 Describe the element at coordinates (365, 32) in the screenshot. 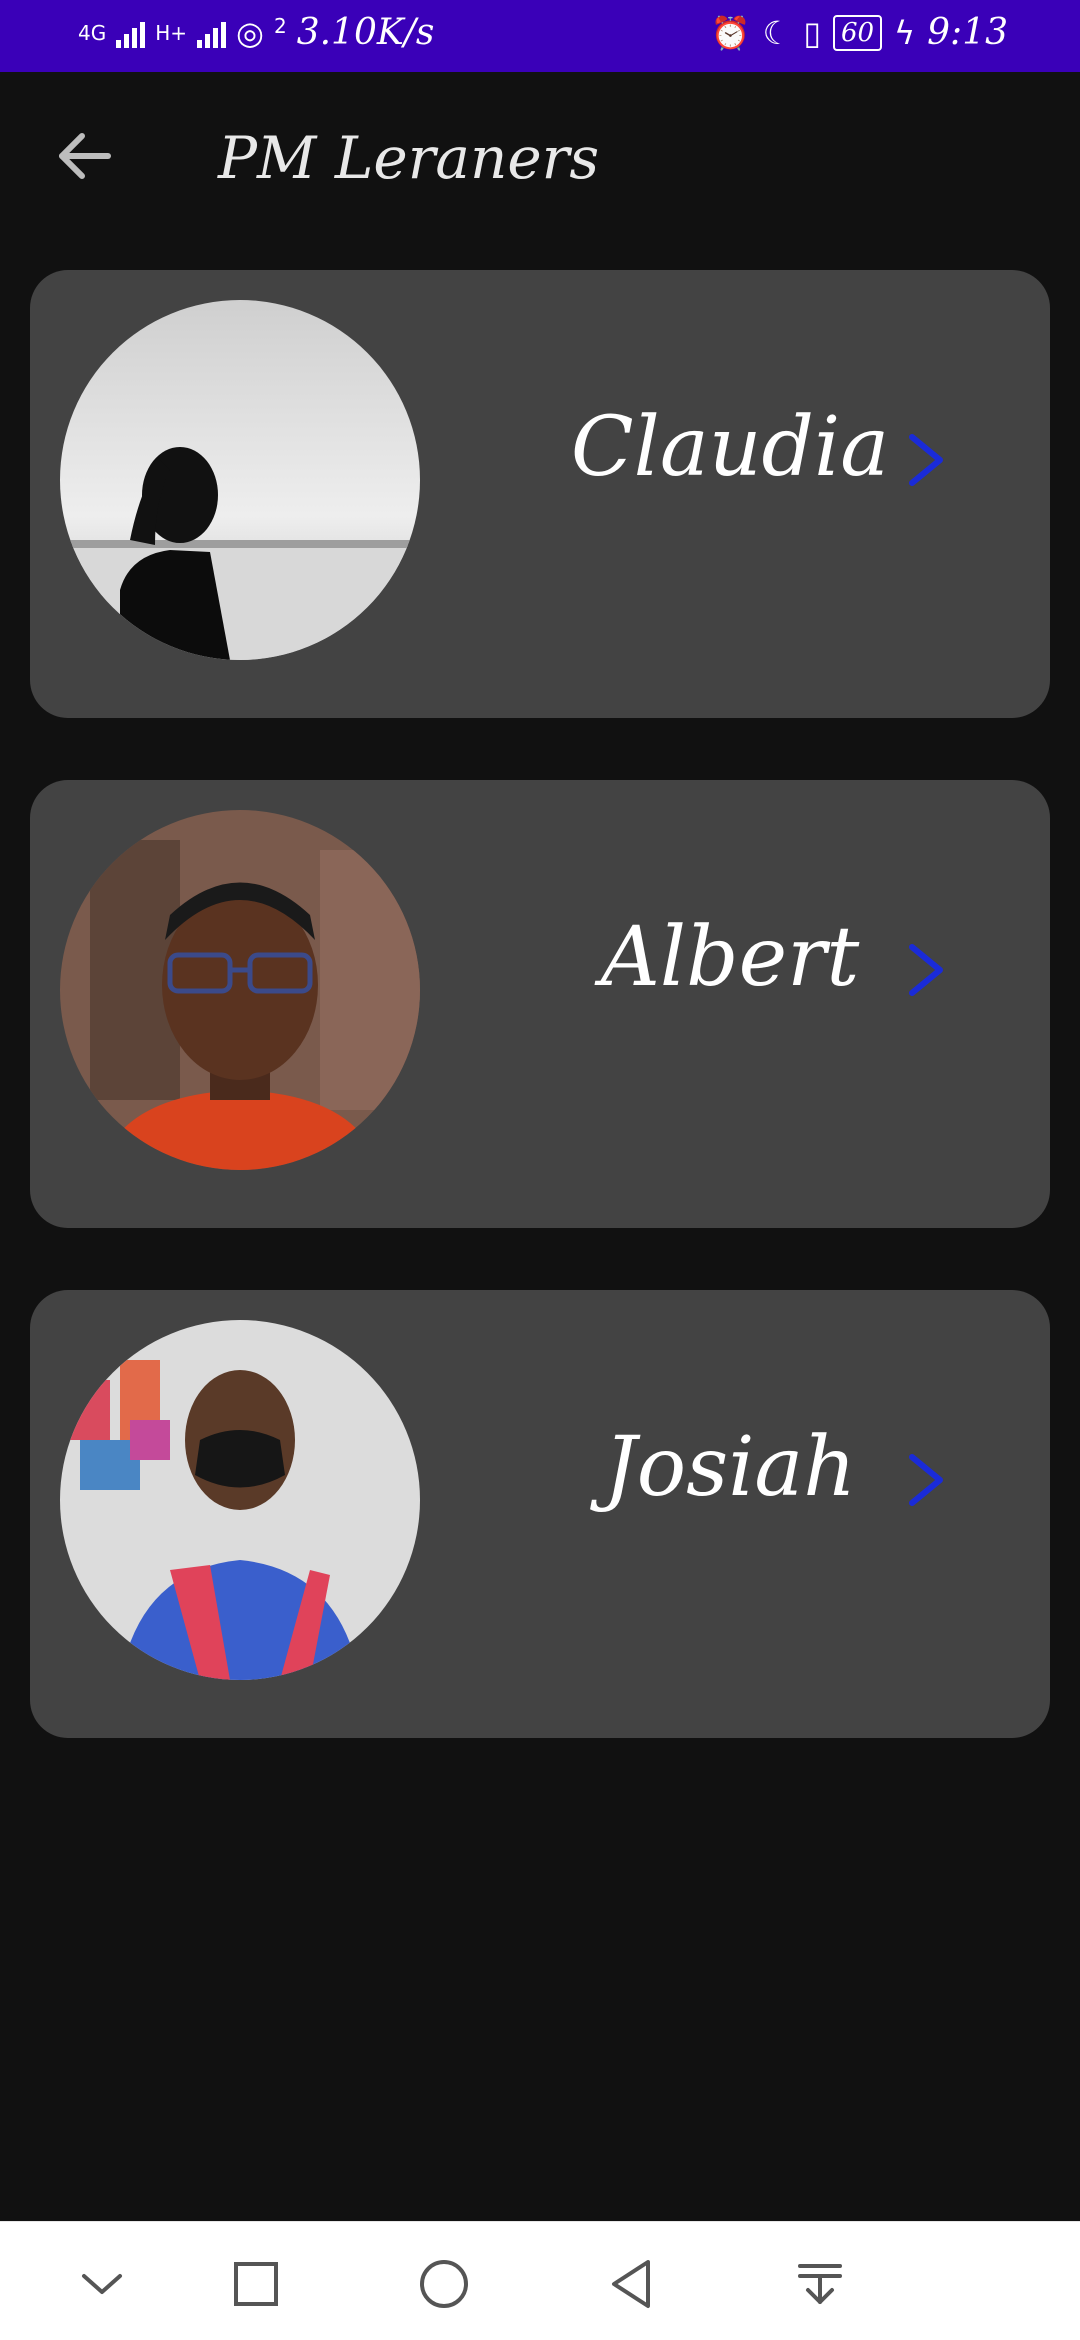

I see `network-speed: 3.10K/s` at that location.